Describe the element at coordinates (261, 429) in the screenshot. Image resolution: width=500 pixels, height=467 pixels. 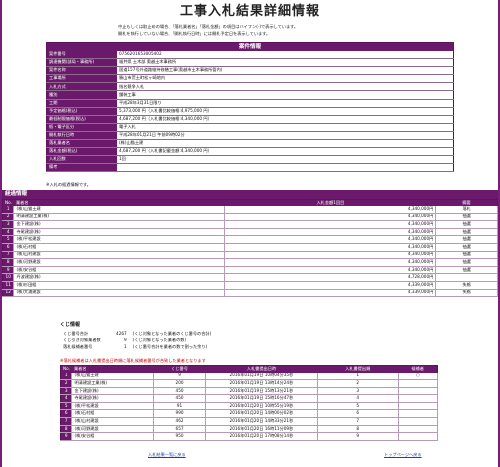
I see `submit-datetime: 2016年01月20日 16時11分09秒` at that location.